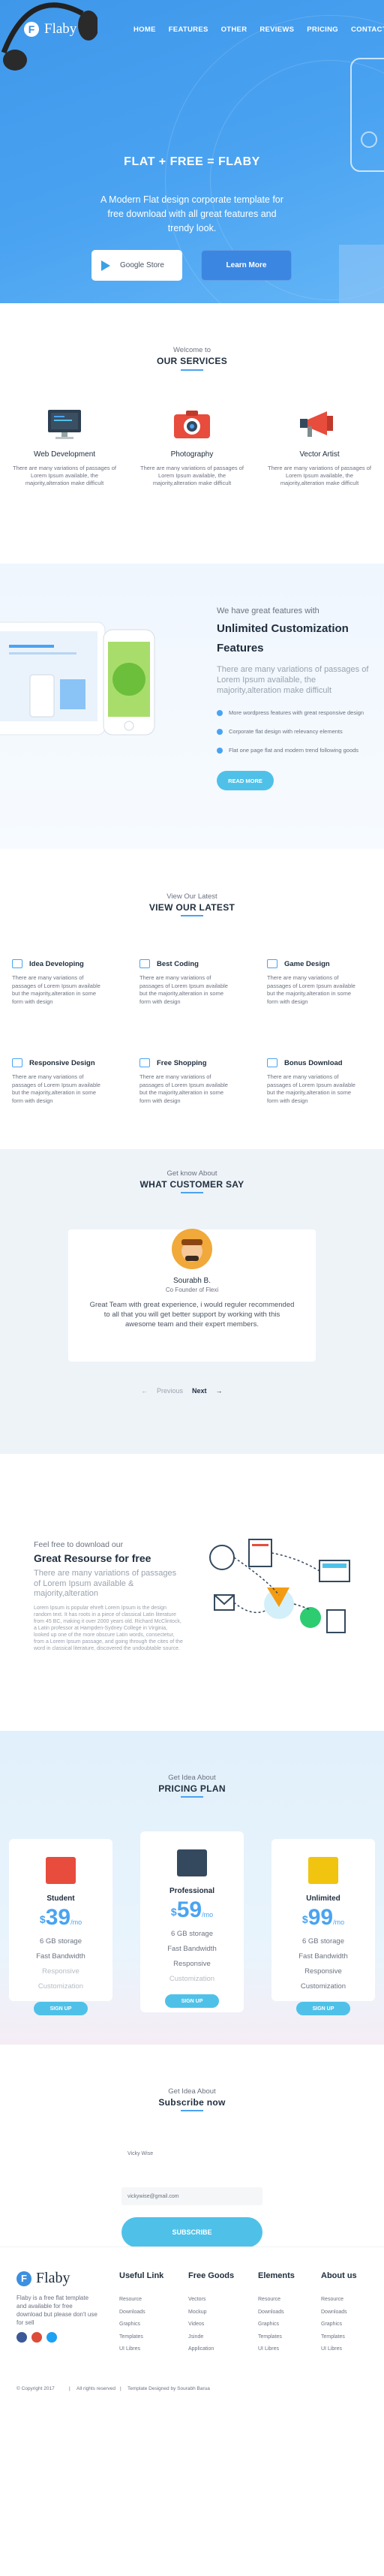 The image size is (384, 2576). What do you see at coordinates (144, 1391) in the screenshot?
I see `prev-arrow-icon: ←` at bounding box center [144, 1391].